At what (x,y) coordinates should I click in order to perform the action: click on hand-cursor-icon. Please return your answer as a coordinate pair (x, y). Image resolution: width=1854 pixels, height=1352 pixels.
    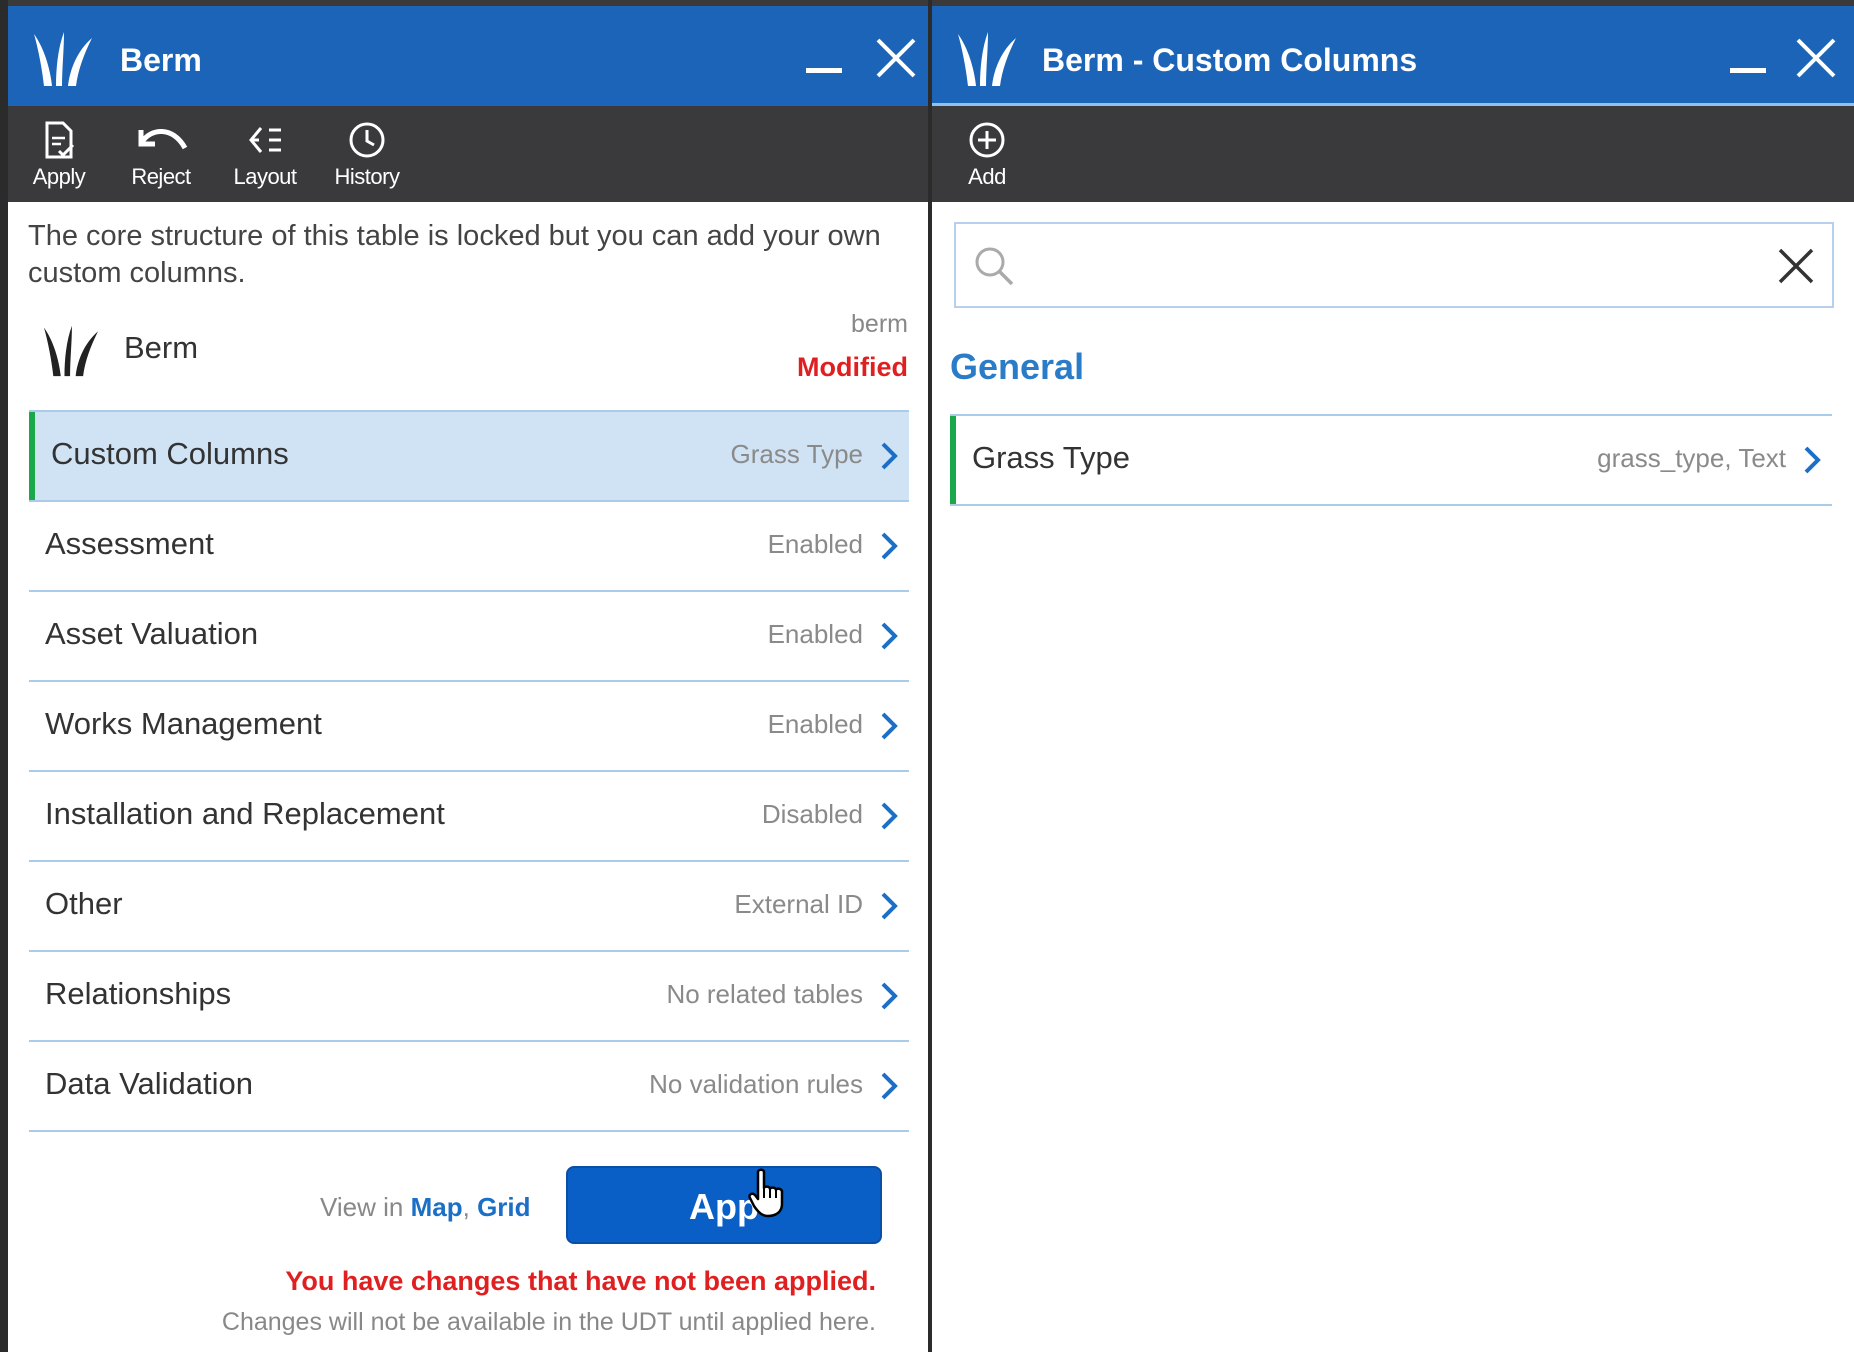
    Looking at the image, I should click on (766, 1193).